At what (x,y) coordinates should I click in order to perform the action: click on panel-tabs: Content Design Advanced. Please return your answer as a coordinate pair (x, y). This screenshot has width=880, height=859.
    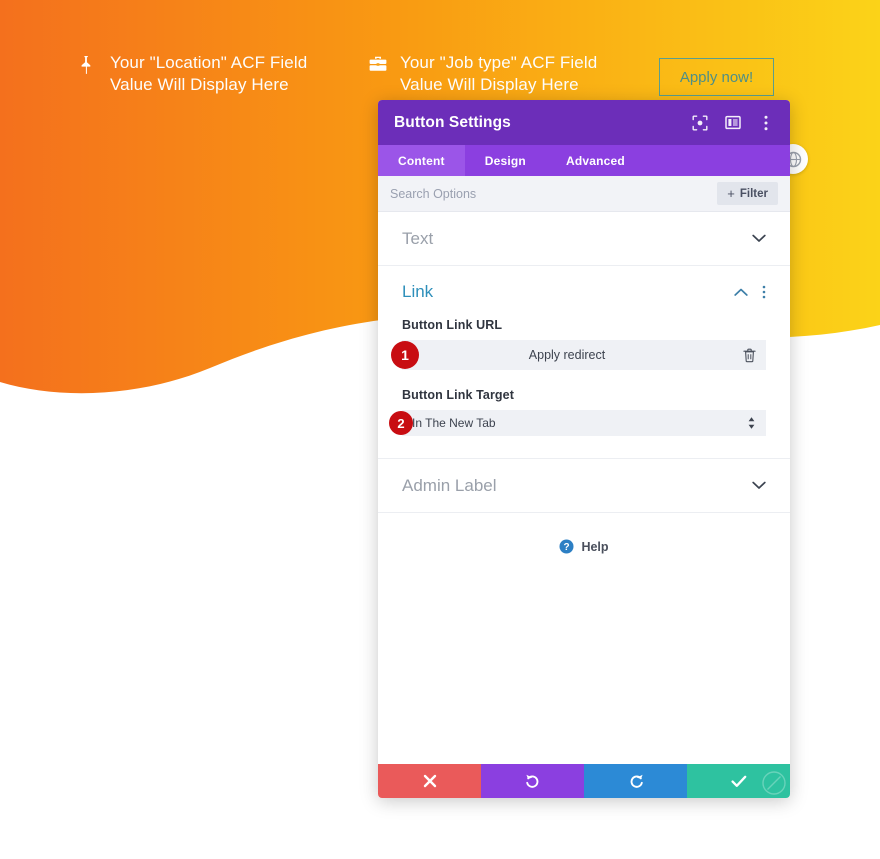
    Looking at the image, I should click on (584, 160).